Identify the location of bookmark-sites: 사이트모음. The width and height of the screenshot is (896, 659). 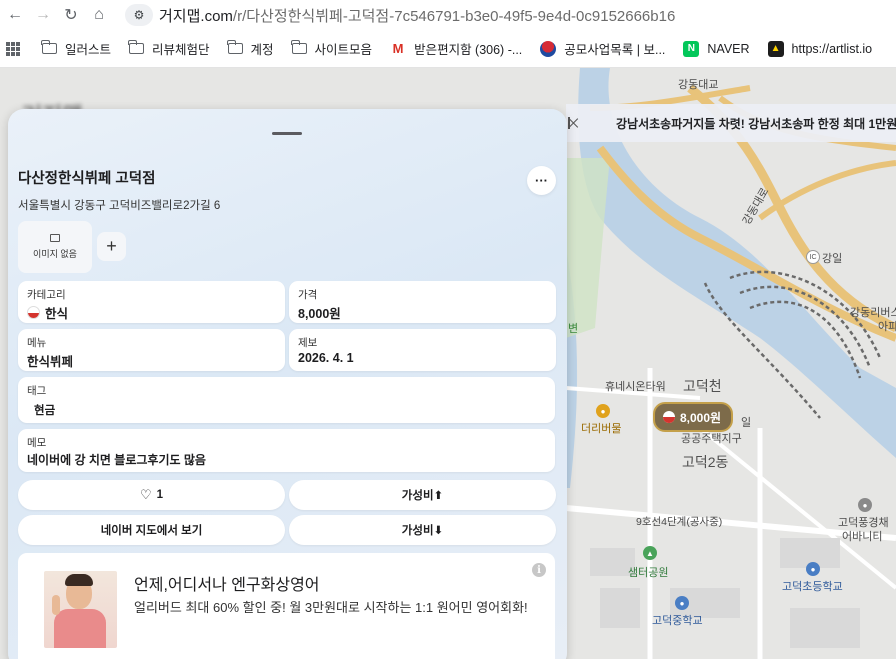
(331, 48).